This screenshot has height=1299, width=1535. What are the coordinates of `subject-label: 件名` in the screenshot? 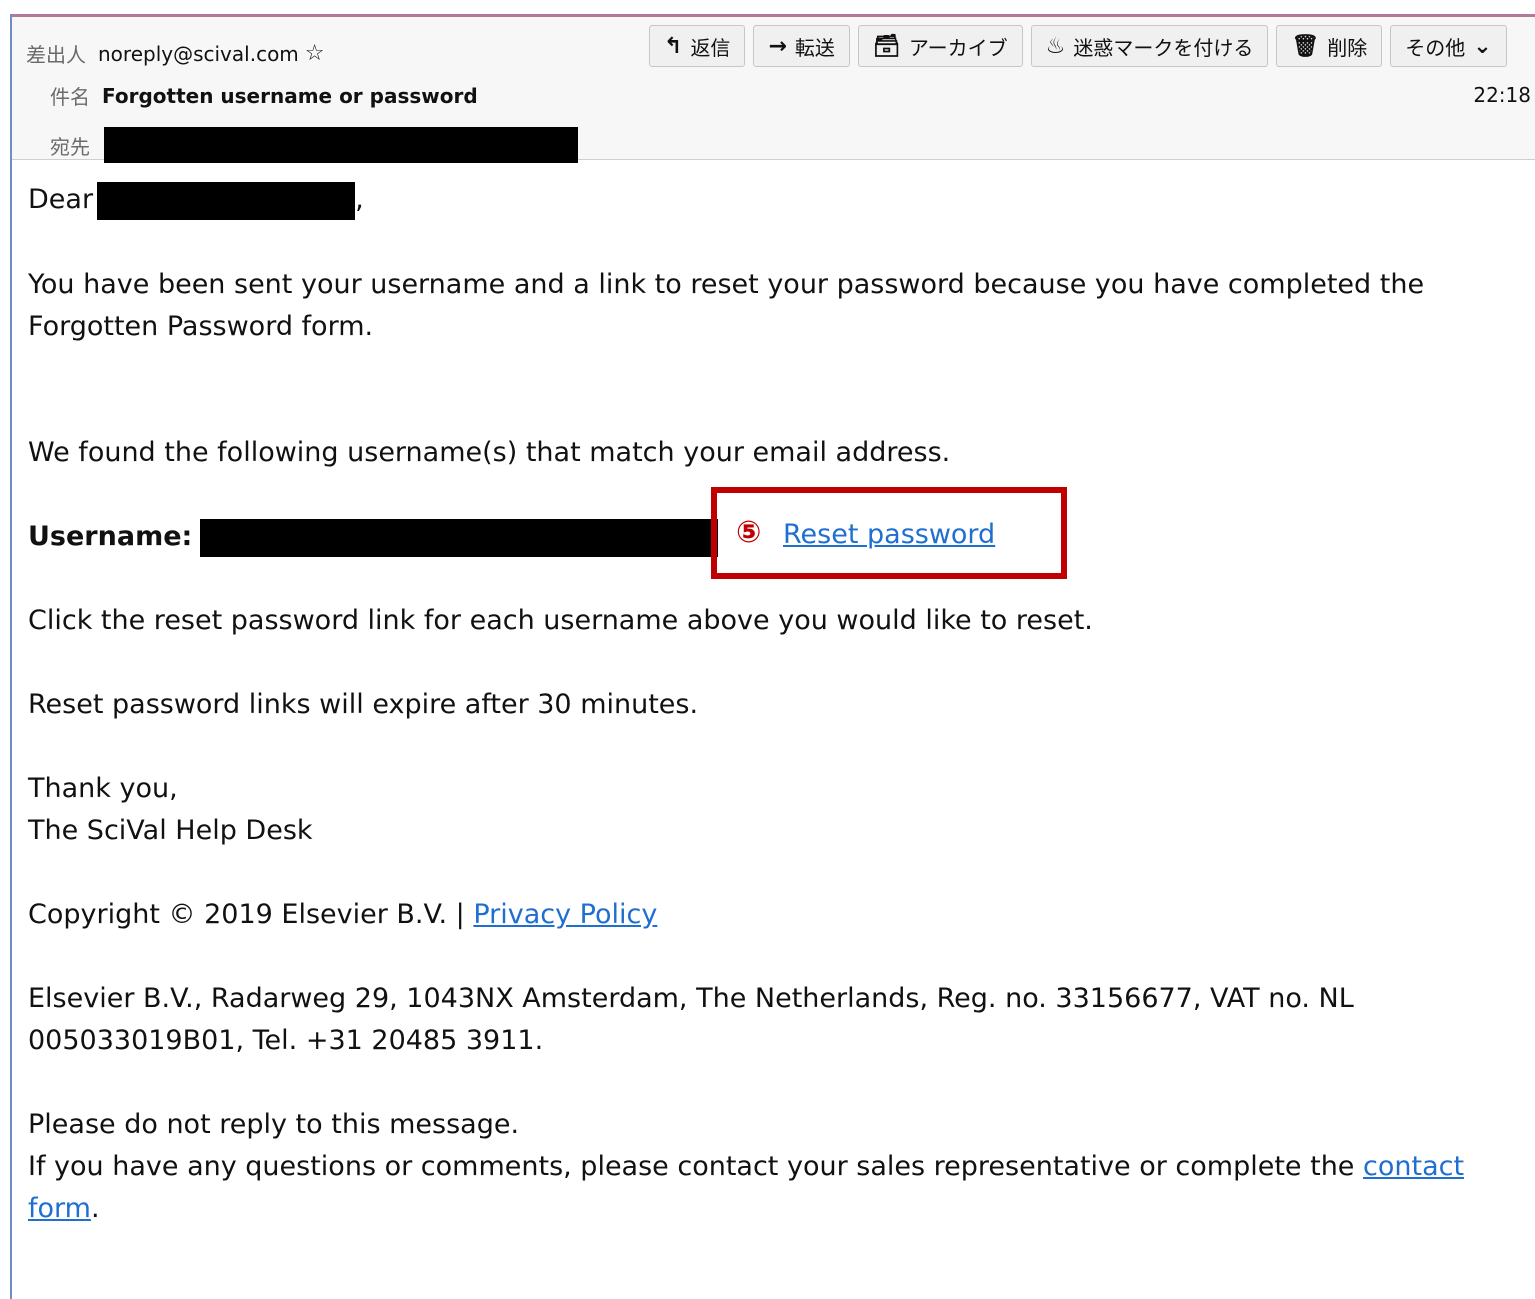 It's located at (70, 97).